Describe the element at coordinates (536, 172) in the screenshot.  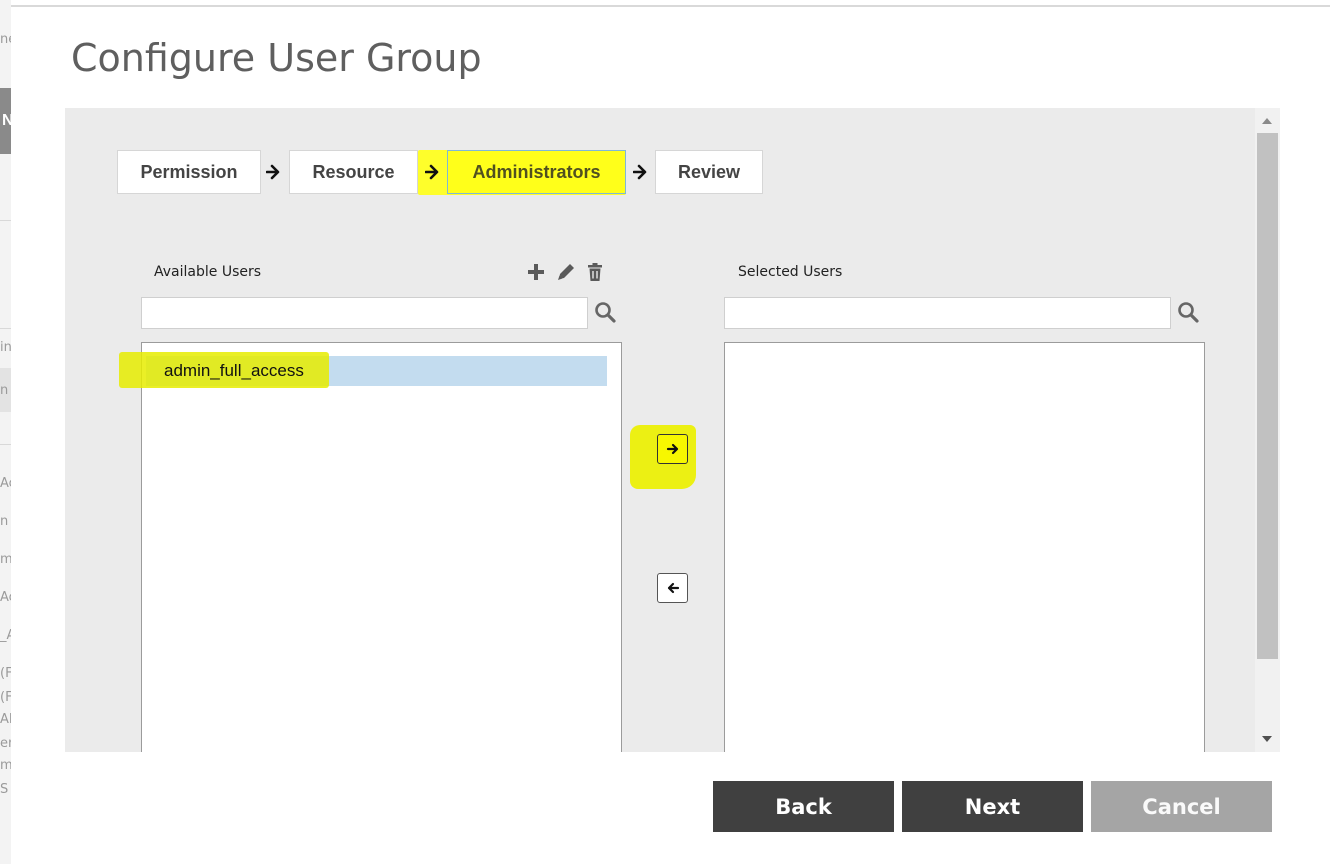
I see `step-administrators: Administrators` at that location.